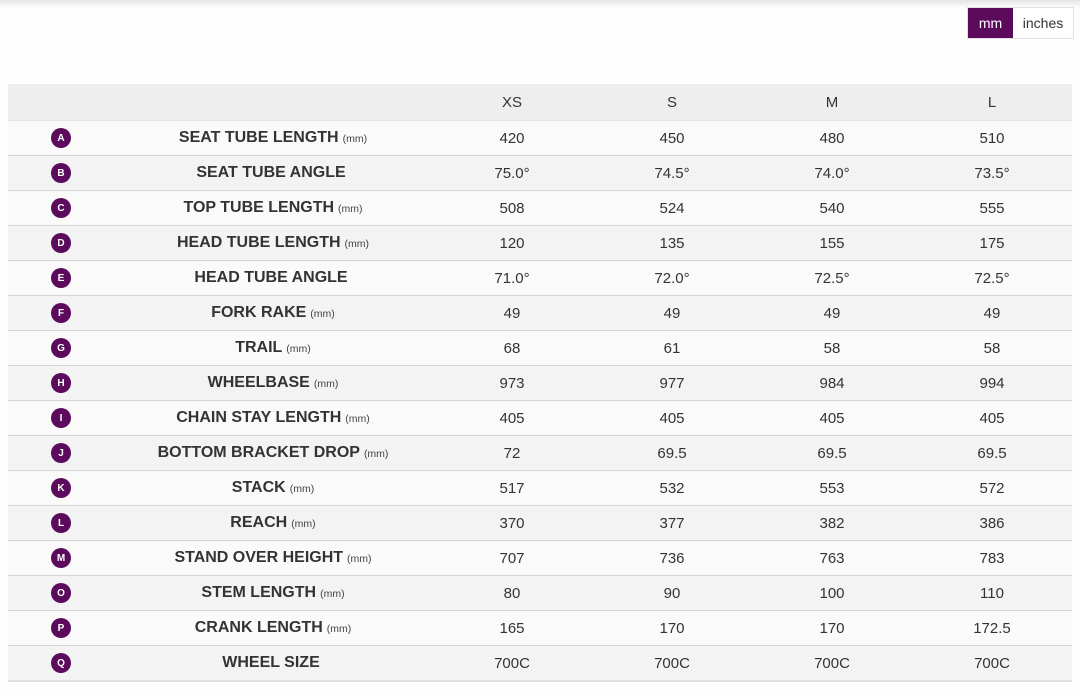  I want to click on value-s: 72.0°, so click(672, 278).